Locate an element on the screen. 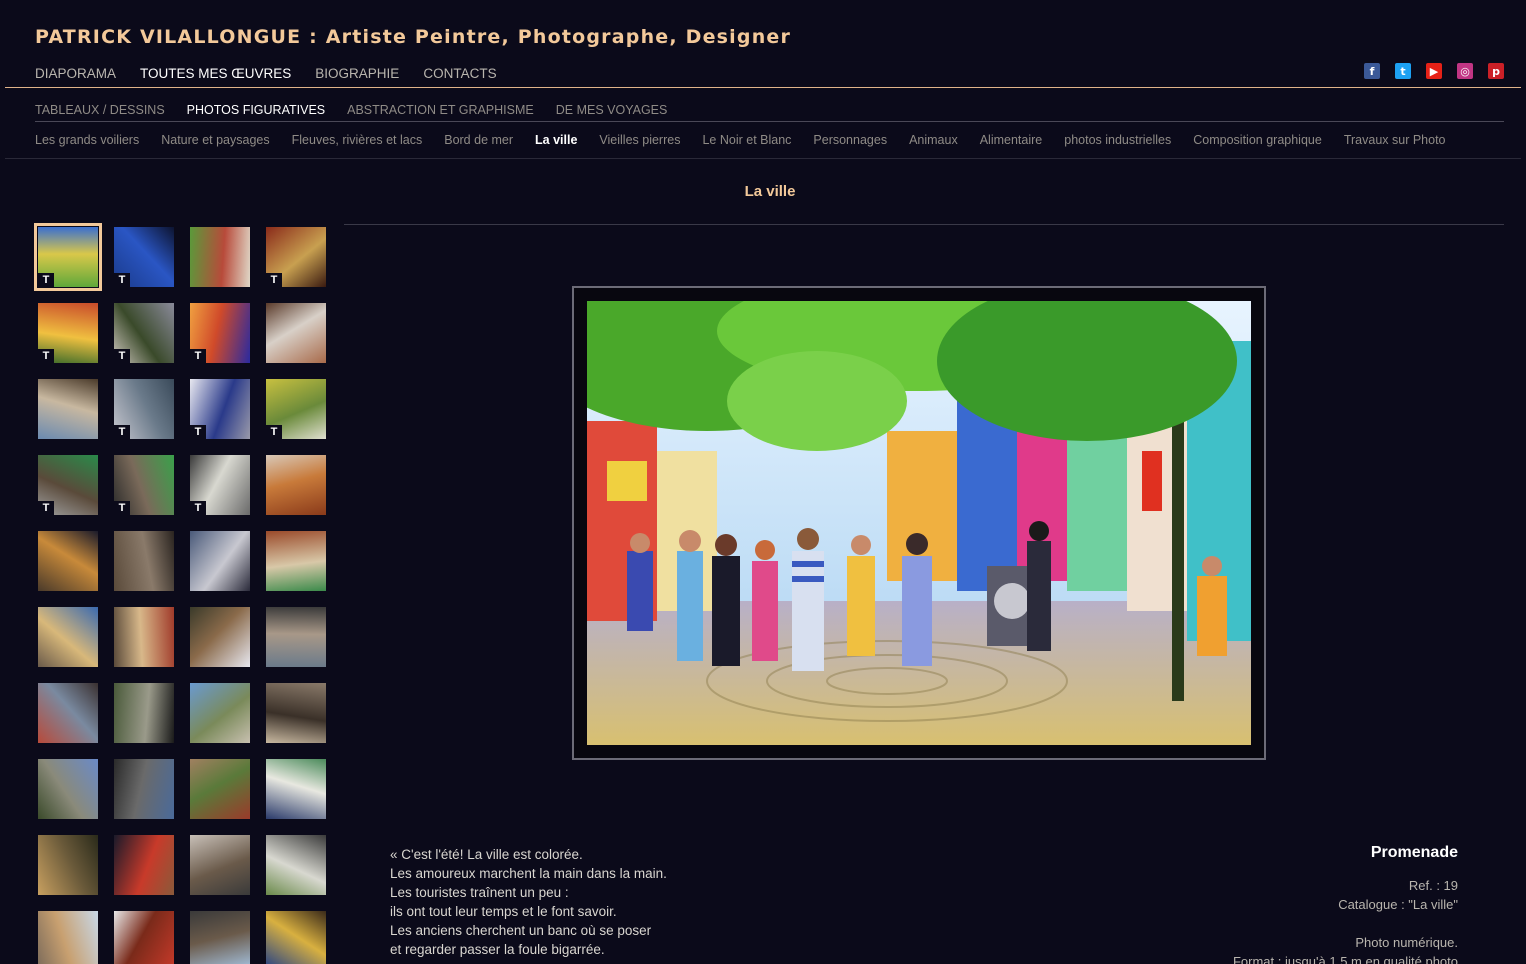 The width and height of the screenshot is (1526, 964). category-item-alimentaire: Alimentaire is located at coordinates (1011, 140).